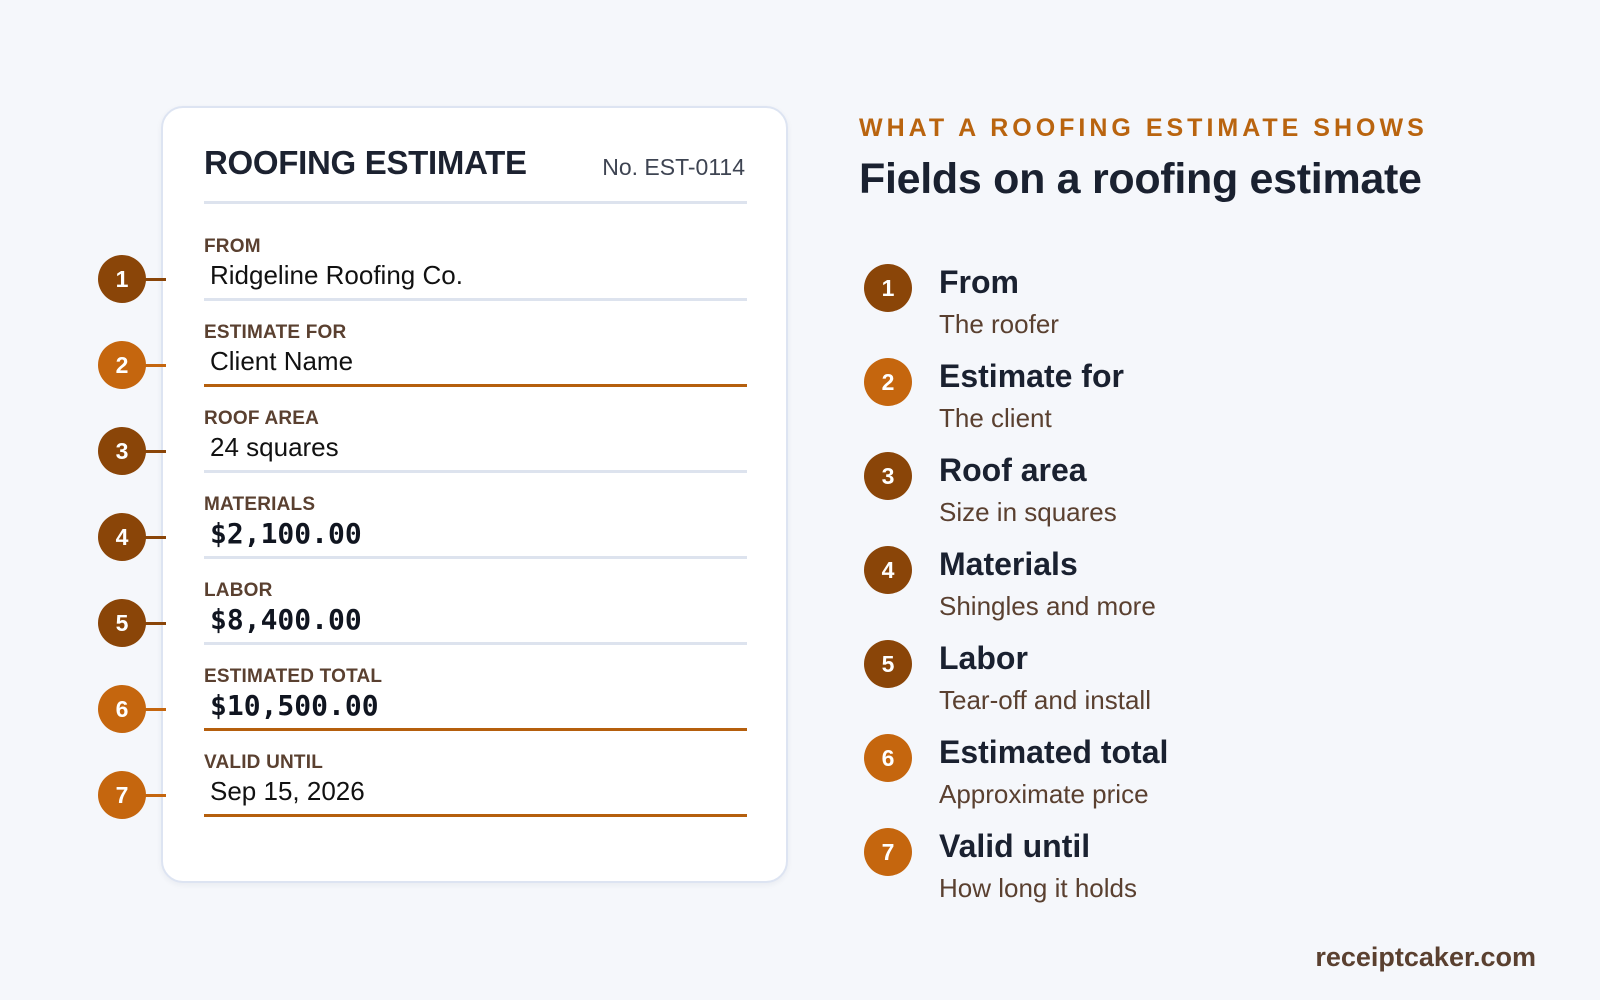 The width and height of the screenshot is (1600, 1000). What do you see at coordinates (1008, 564) in the screenshot?
I see `legend-title: Materials` at bounding box center [1008, 564].